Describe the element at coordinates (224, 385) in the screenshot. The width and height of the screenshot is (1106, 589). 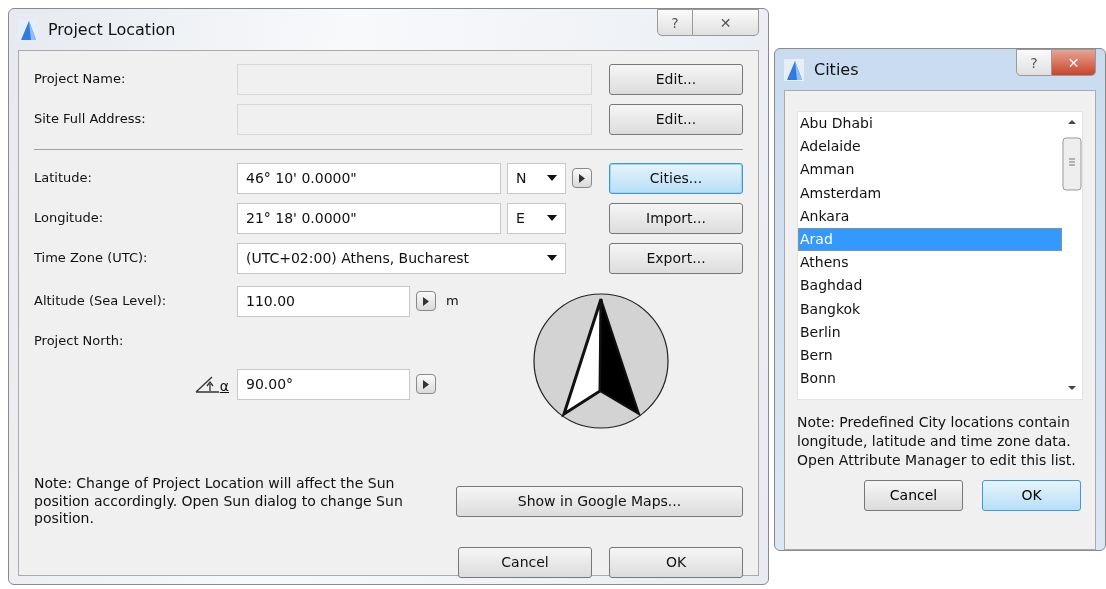
I see `angle-symbol: α` at that location.